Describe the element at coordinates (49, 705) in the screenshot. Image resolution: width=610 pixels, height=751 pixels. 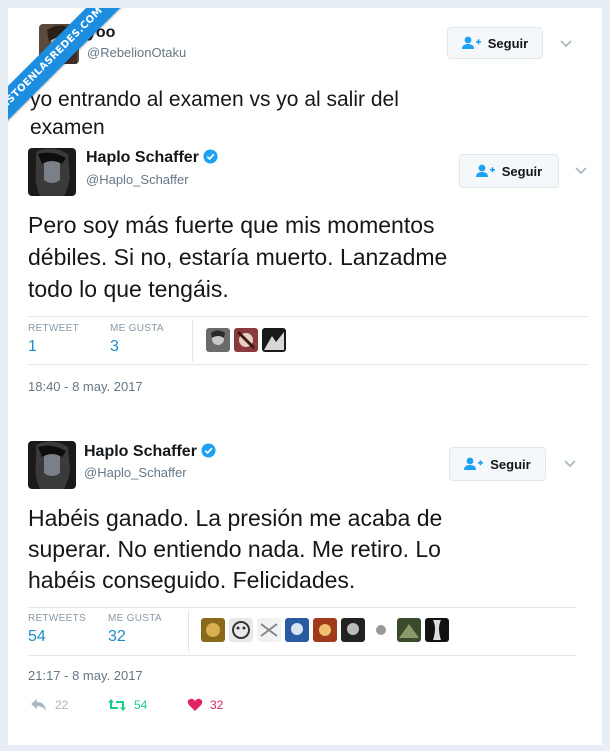
I see `reply-action: 22` at that location.